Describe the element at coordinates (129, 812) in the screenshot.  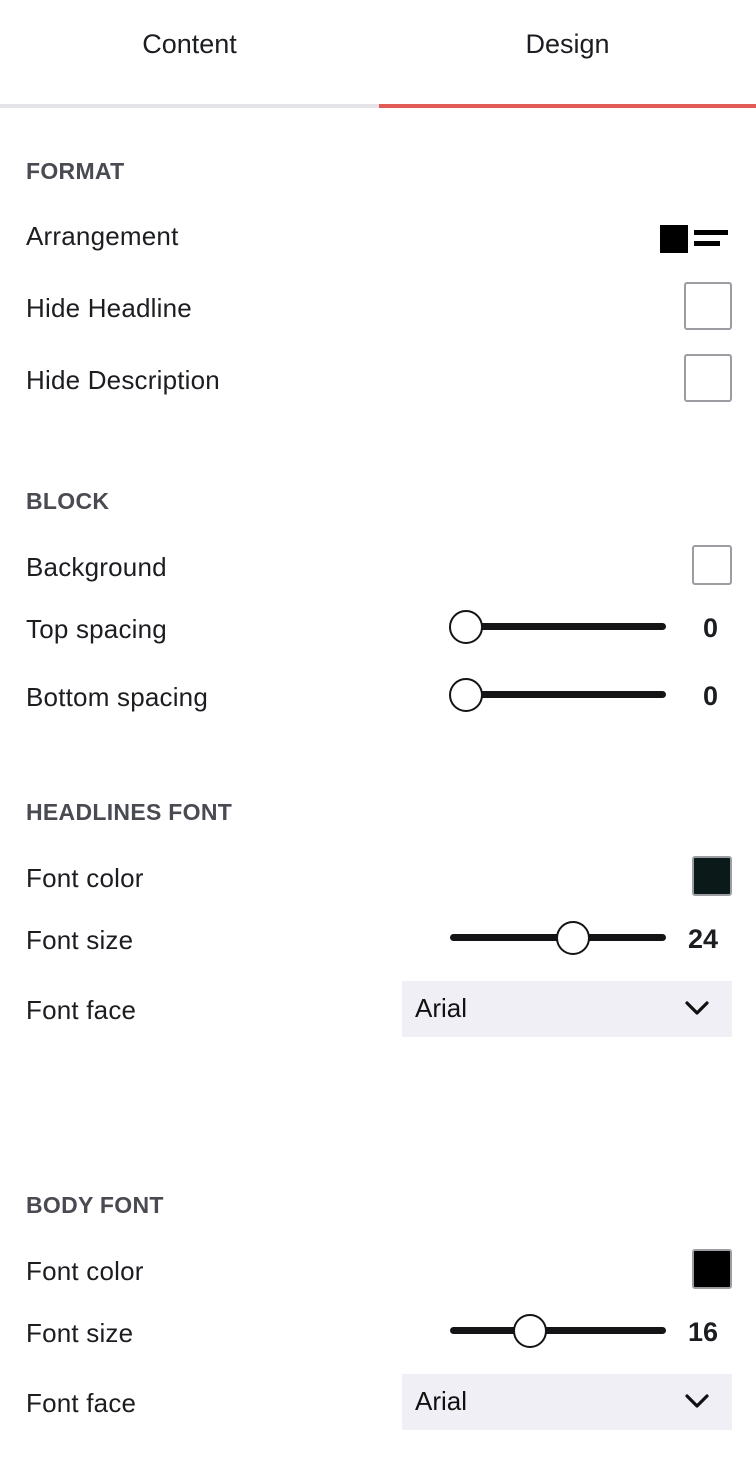
I see `headlines-font-section-title: HEADLINES FONT` at that location.